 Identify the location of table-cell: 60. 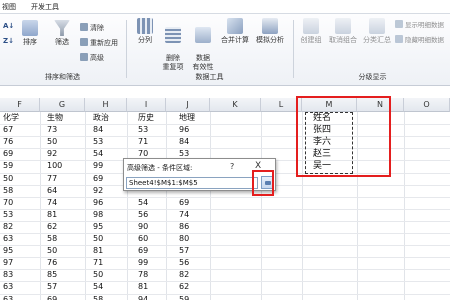
(143, 239).